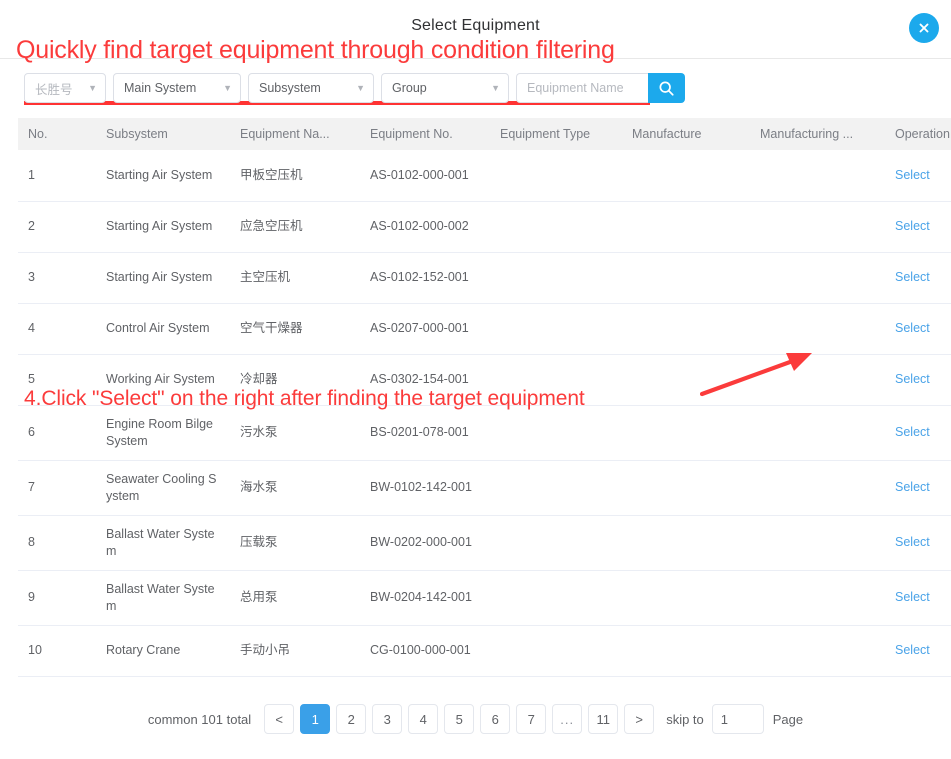  I want to click on close-icon, so click(924, 28).